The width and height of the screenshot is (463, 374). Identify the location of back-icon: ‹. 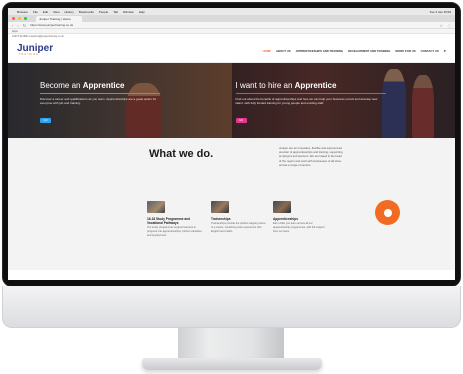
(12, 25).